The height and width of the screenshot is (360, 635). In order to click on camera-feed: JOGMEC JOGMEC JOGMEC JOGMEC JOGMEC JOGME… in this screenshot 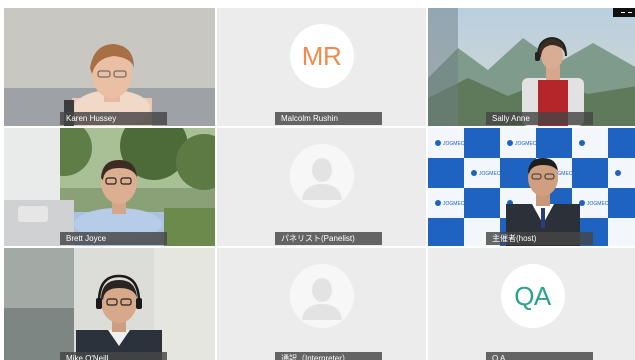, I will do `click(531, 187)`.